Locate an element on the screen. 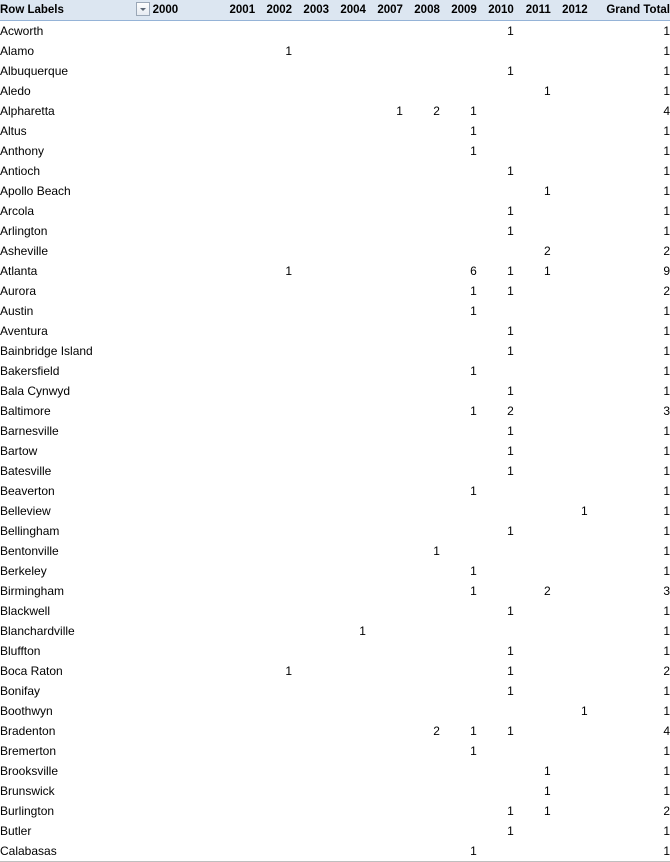 This screenshot has height=862, width=670. table-row: Belleview 1 1 is located at coordinates (335, 511).